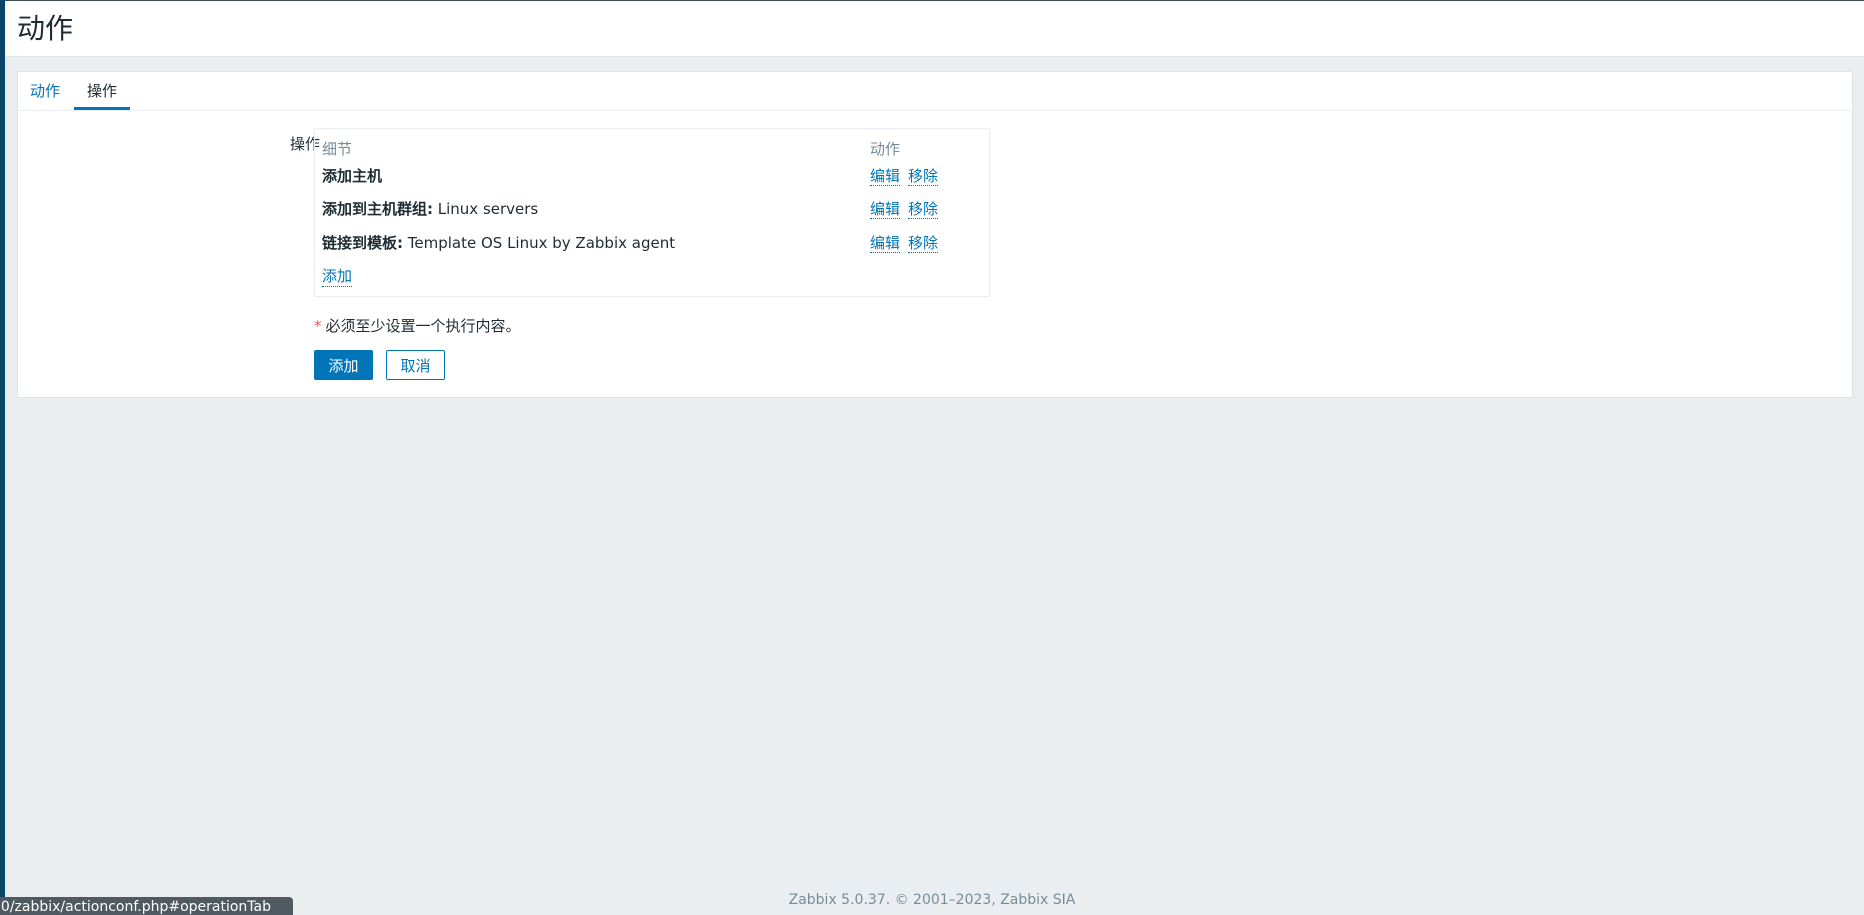  Describe the element at coordinates (318, 326) in the screenshot. I see `required-asterisk: *` at that location.